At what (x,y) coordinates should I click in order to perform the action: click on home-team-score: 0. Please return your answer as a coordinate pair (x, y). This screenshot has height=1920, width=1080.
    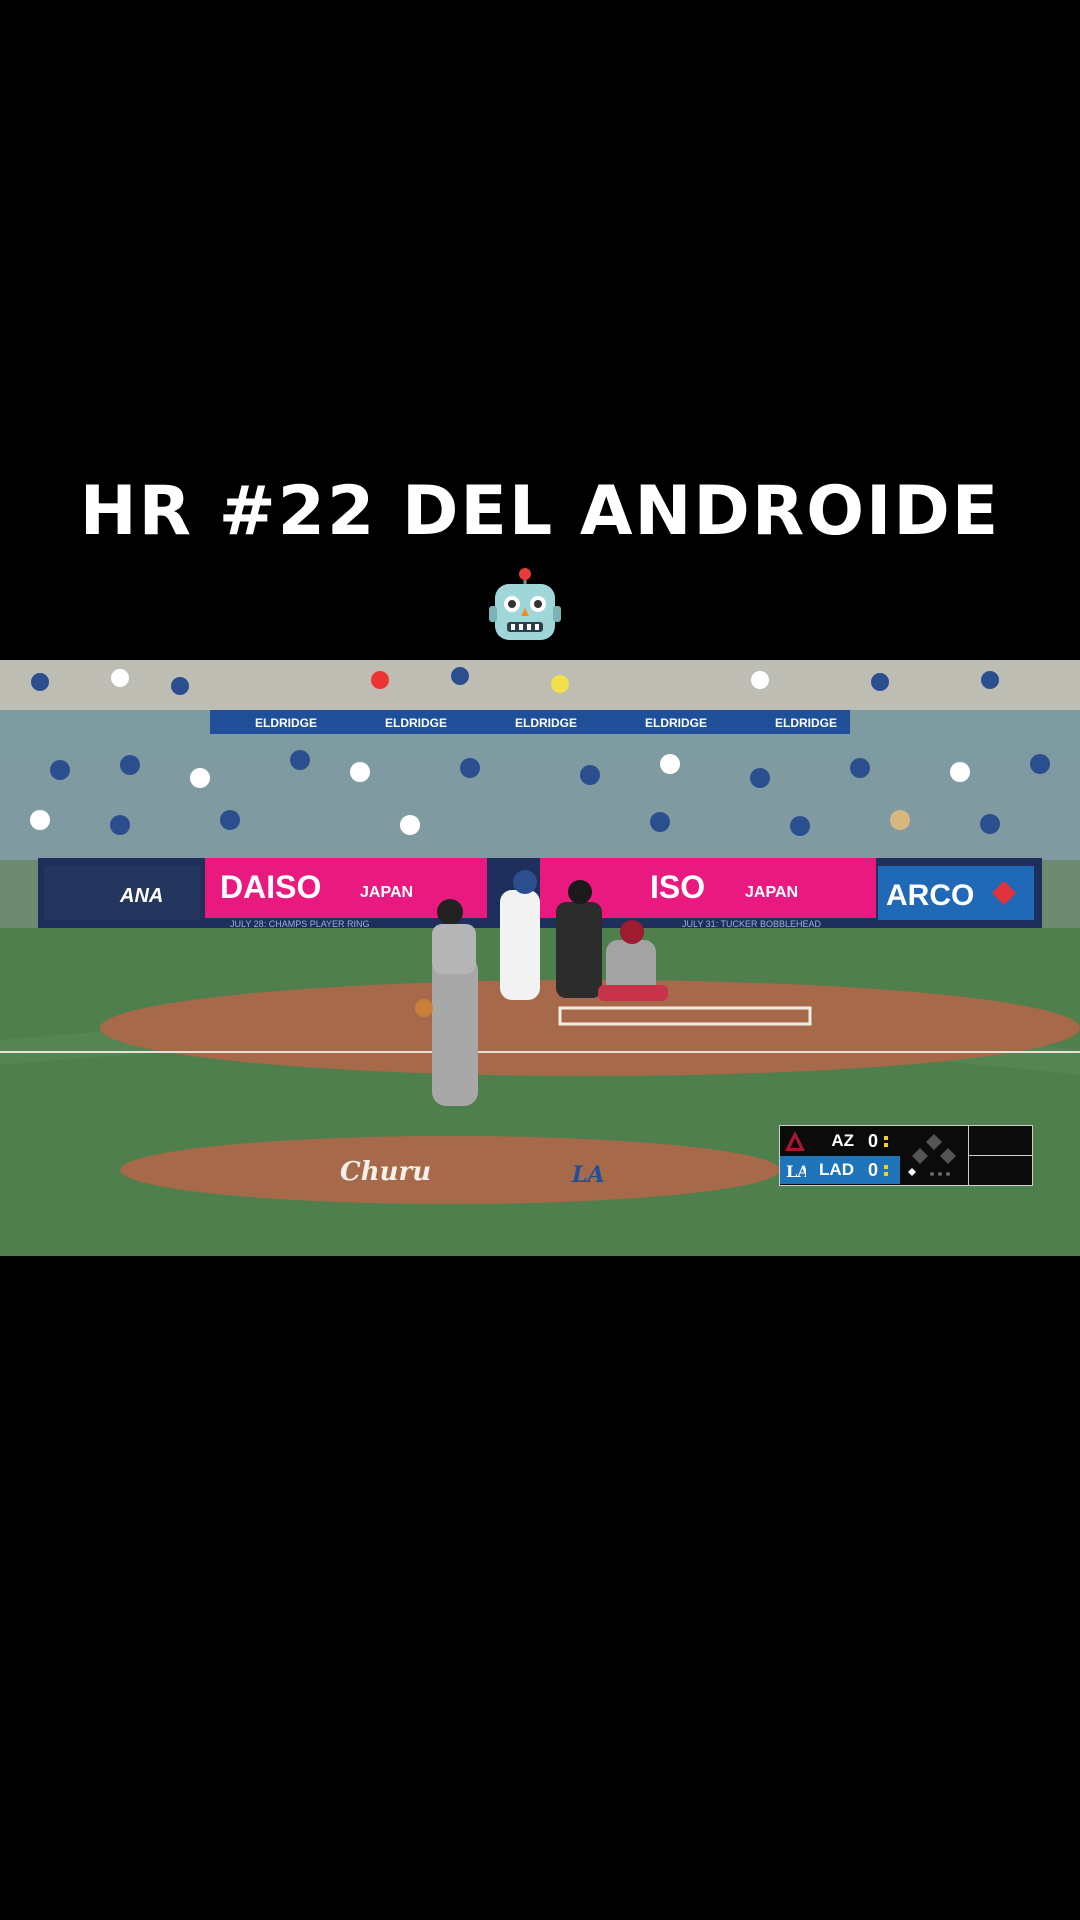
    Looking at the image, I should click on (872, 1169).